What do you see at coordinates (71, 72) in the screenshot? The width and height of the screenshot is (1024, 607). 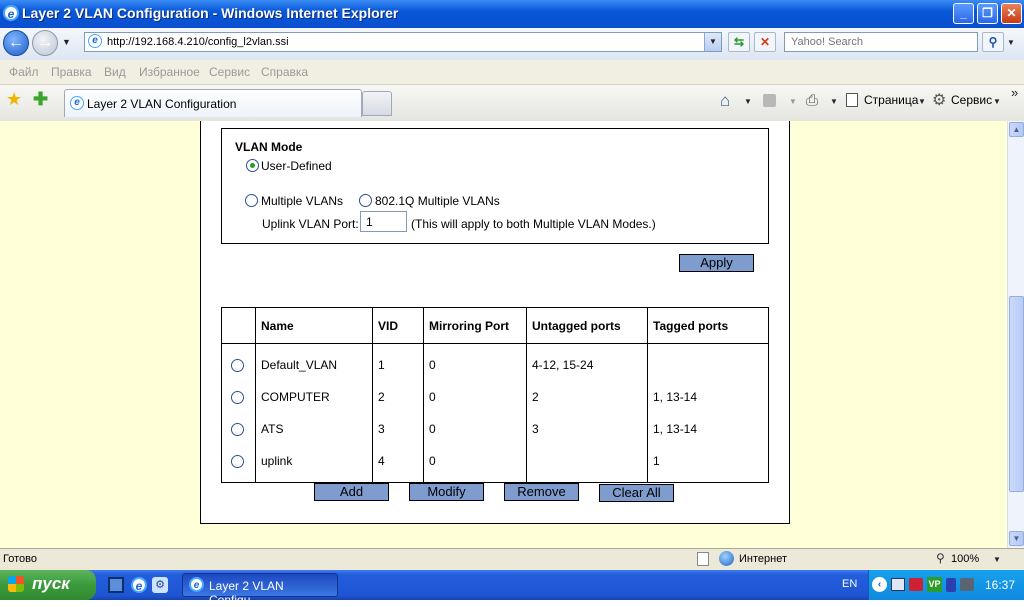 I see `menu-edit: Правка` at bounding box center [71, 72].